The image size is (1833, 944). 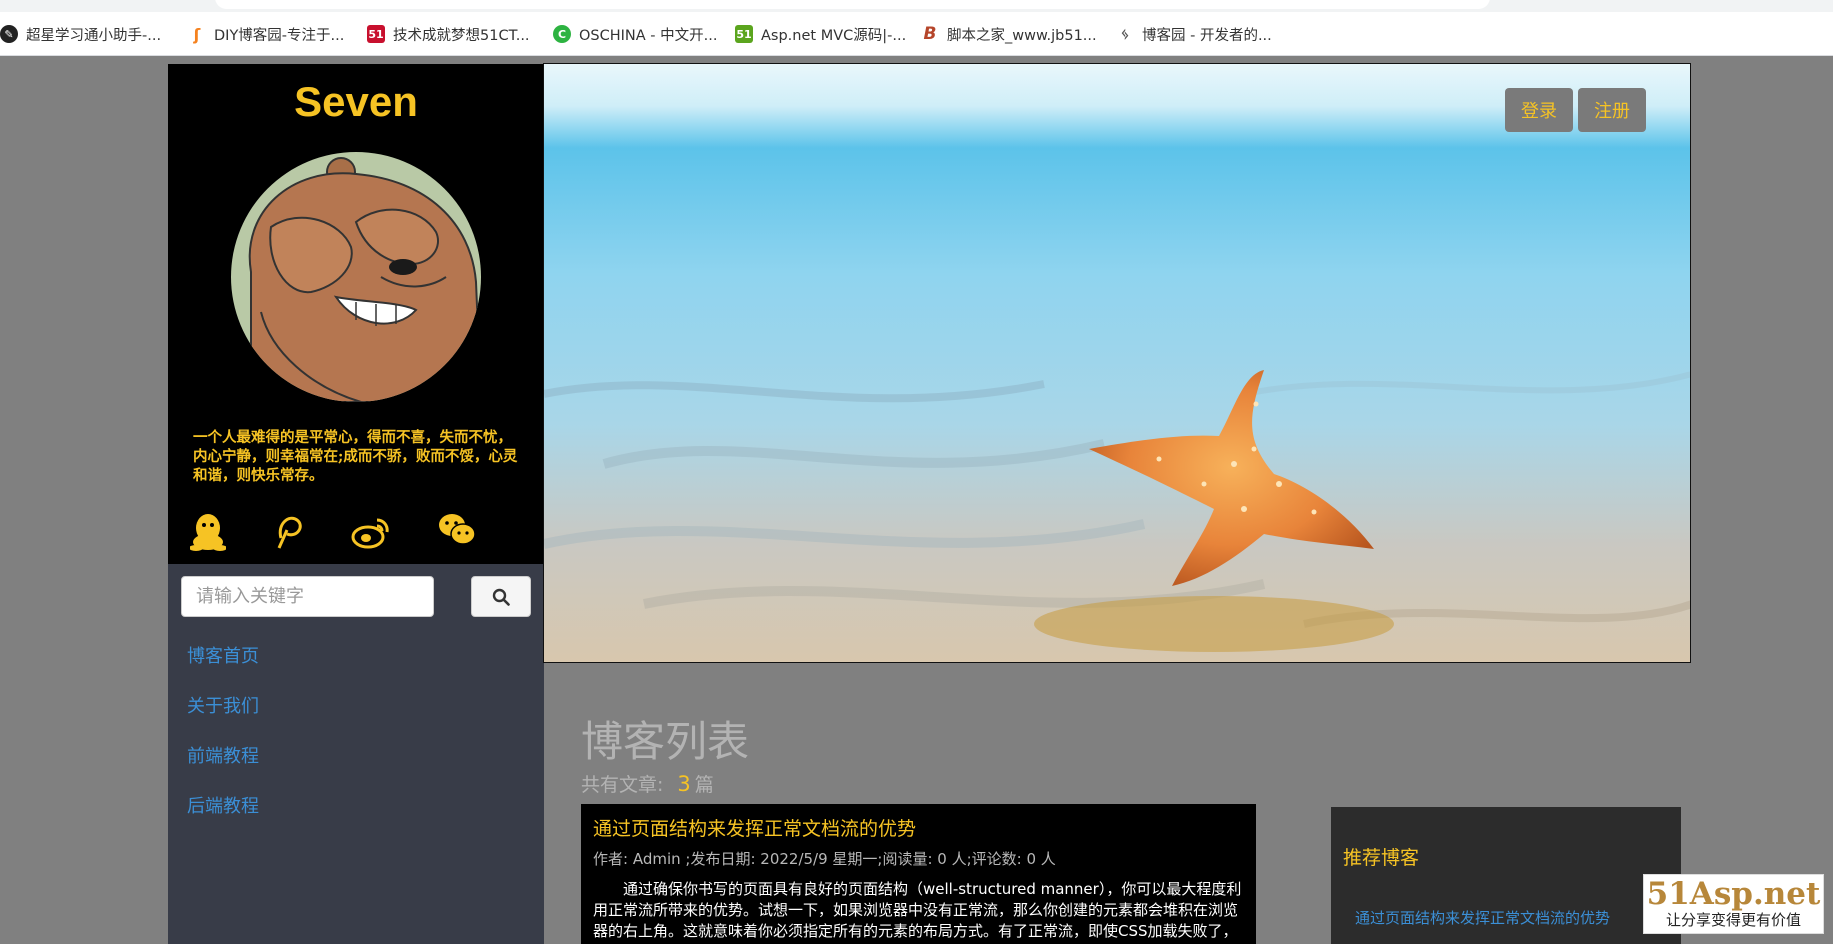 I want to click on wechat-icon, so click(x=458, y=532).